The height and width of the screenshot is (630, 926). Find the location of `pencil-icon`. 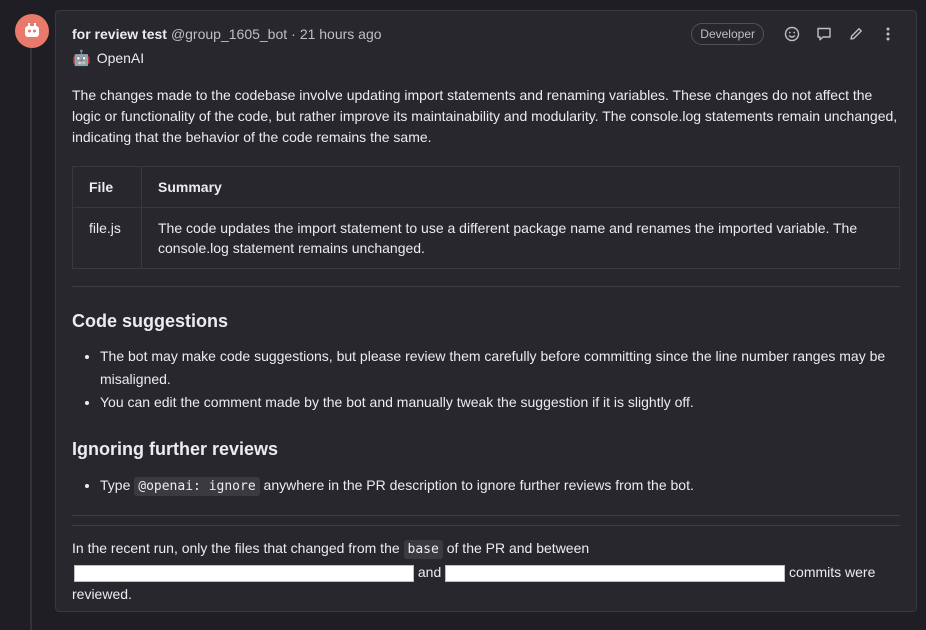

pencil-icon is located at coordinates (856, 34).